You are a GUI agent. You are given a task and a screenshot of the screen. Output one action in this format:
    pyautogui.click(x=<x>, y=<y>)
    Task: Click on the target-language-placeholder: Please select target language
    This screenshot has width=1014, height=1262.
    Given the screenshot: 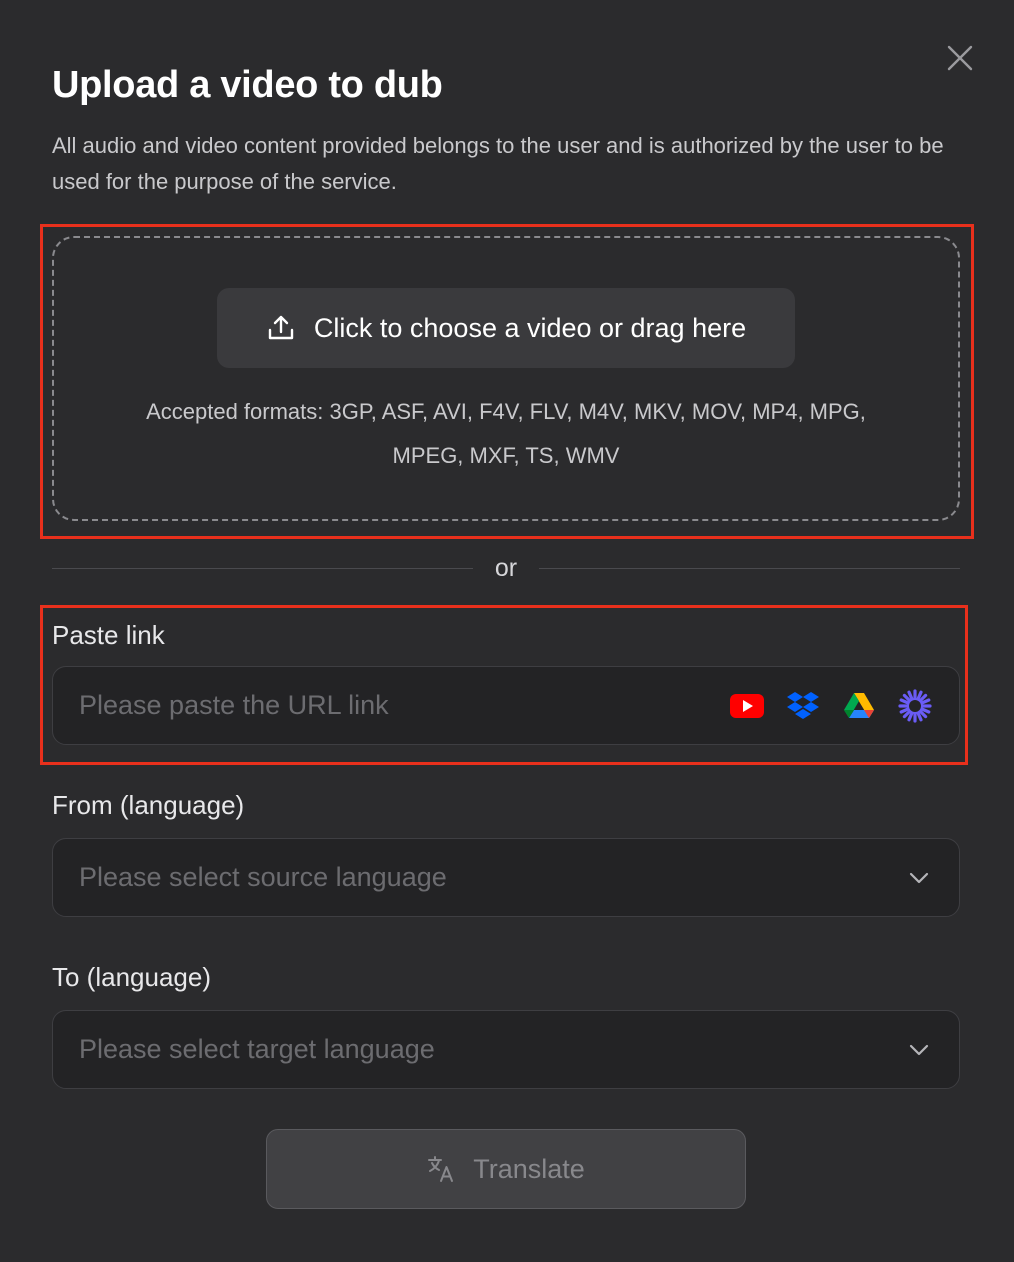 What is the action you would take?
    pyautogui.click(x=257, y=1049)
    